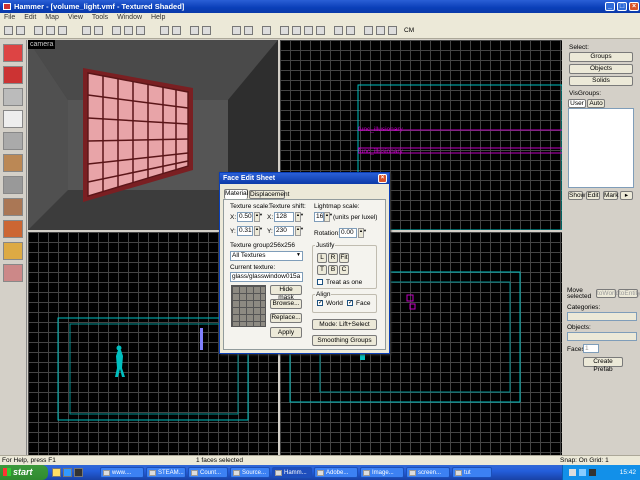  I want to click on flat-icon, so click(296, 30).